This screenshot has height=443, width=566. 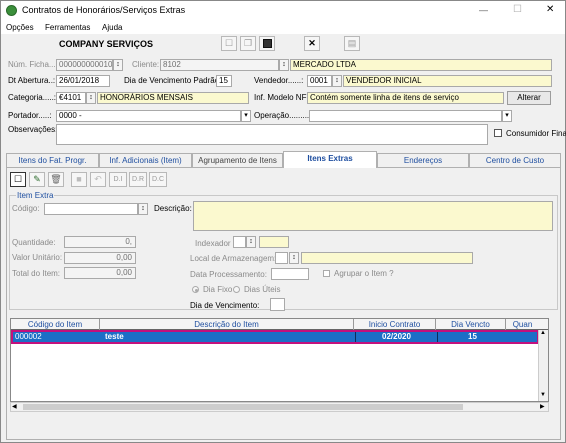 What do you see at coordinates (173, 98) in the screenshot?
I see `categoria-name-field: HONORÁRIOS MENSAIS` at bounding box center [173, 98].